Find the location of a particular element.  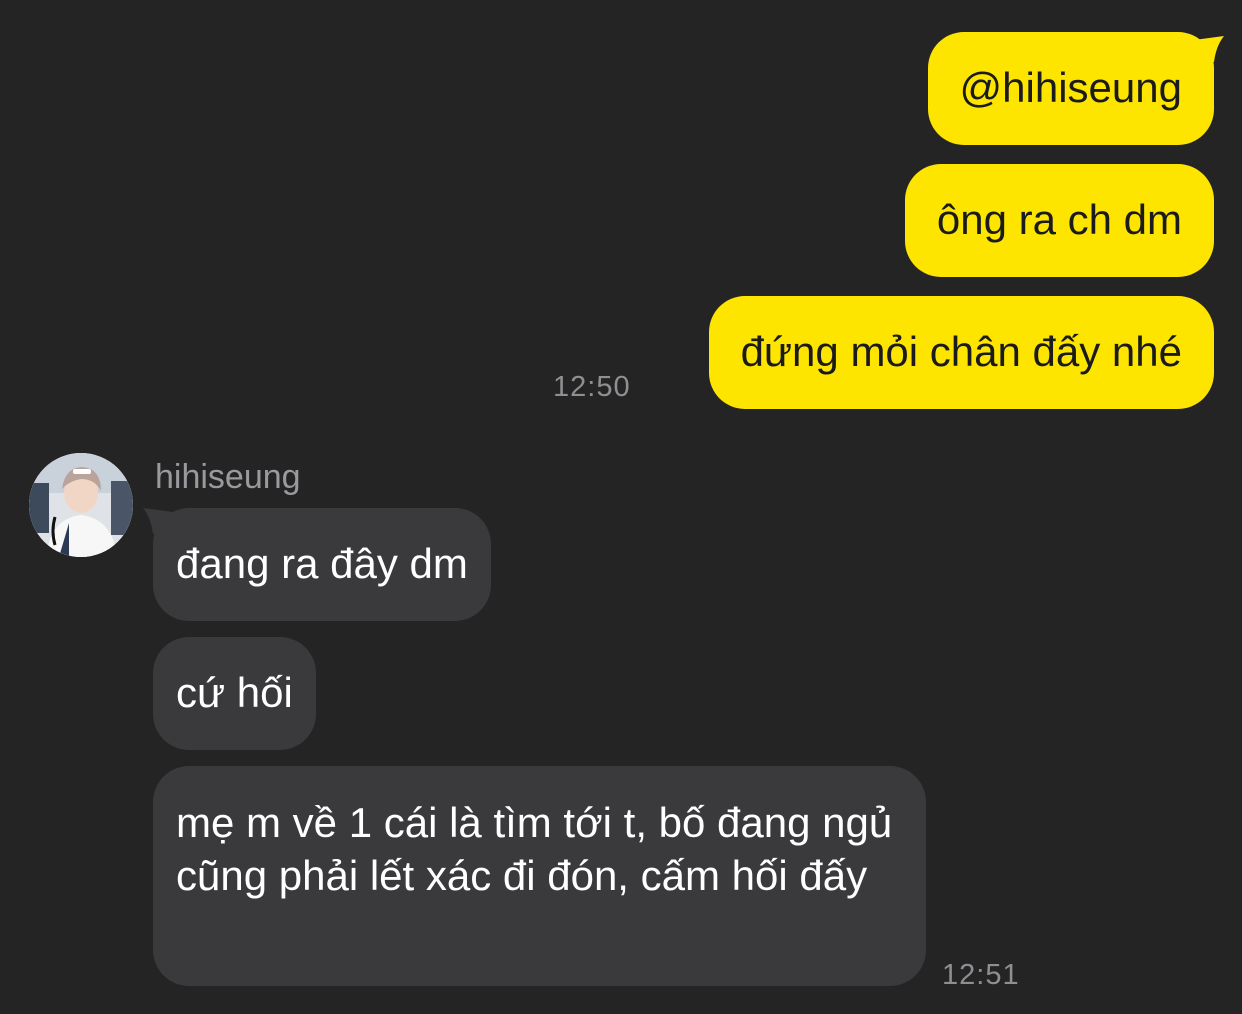

incoming-message: cứ hối is located at coordinates (234, 693).